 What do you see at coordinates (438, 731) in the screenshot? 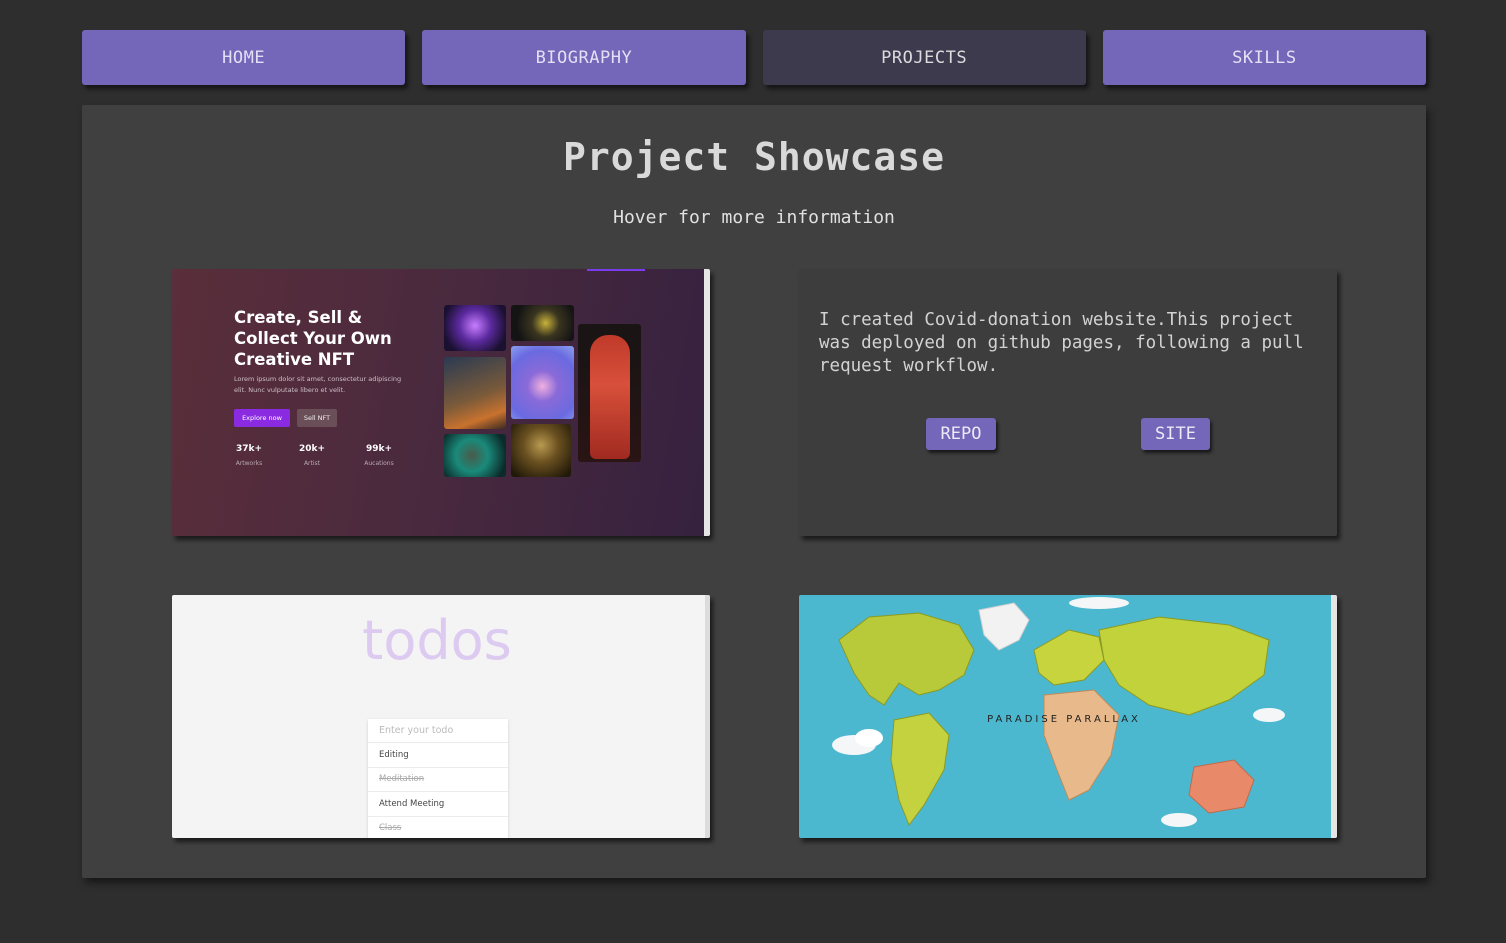
I see `todo-input: Enter your todo` at bounding box center [438, 731].